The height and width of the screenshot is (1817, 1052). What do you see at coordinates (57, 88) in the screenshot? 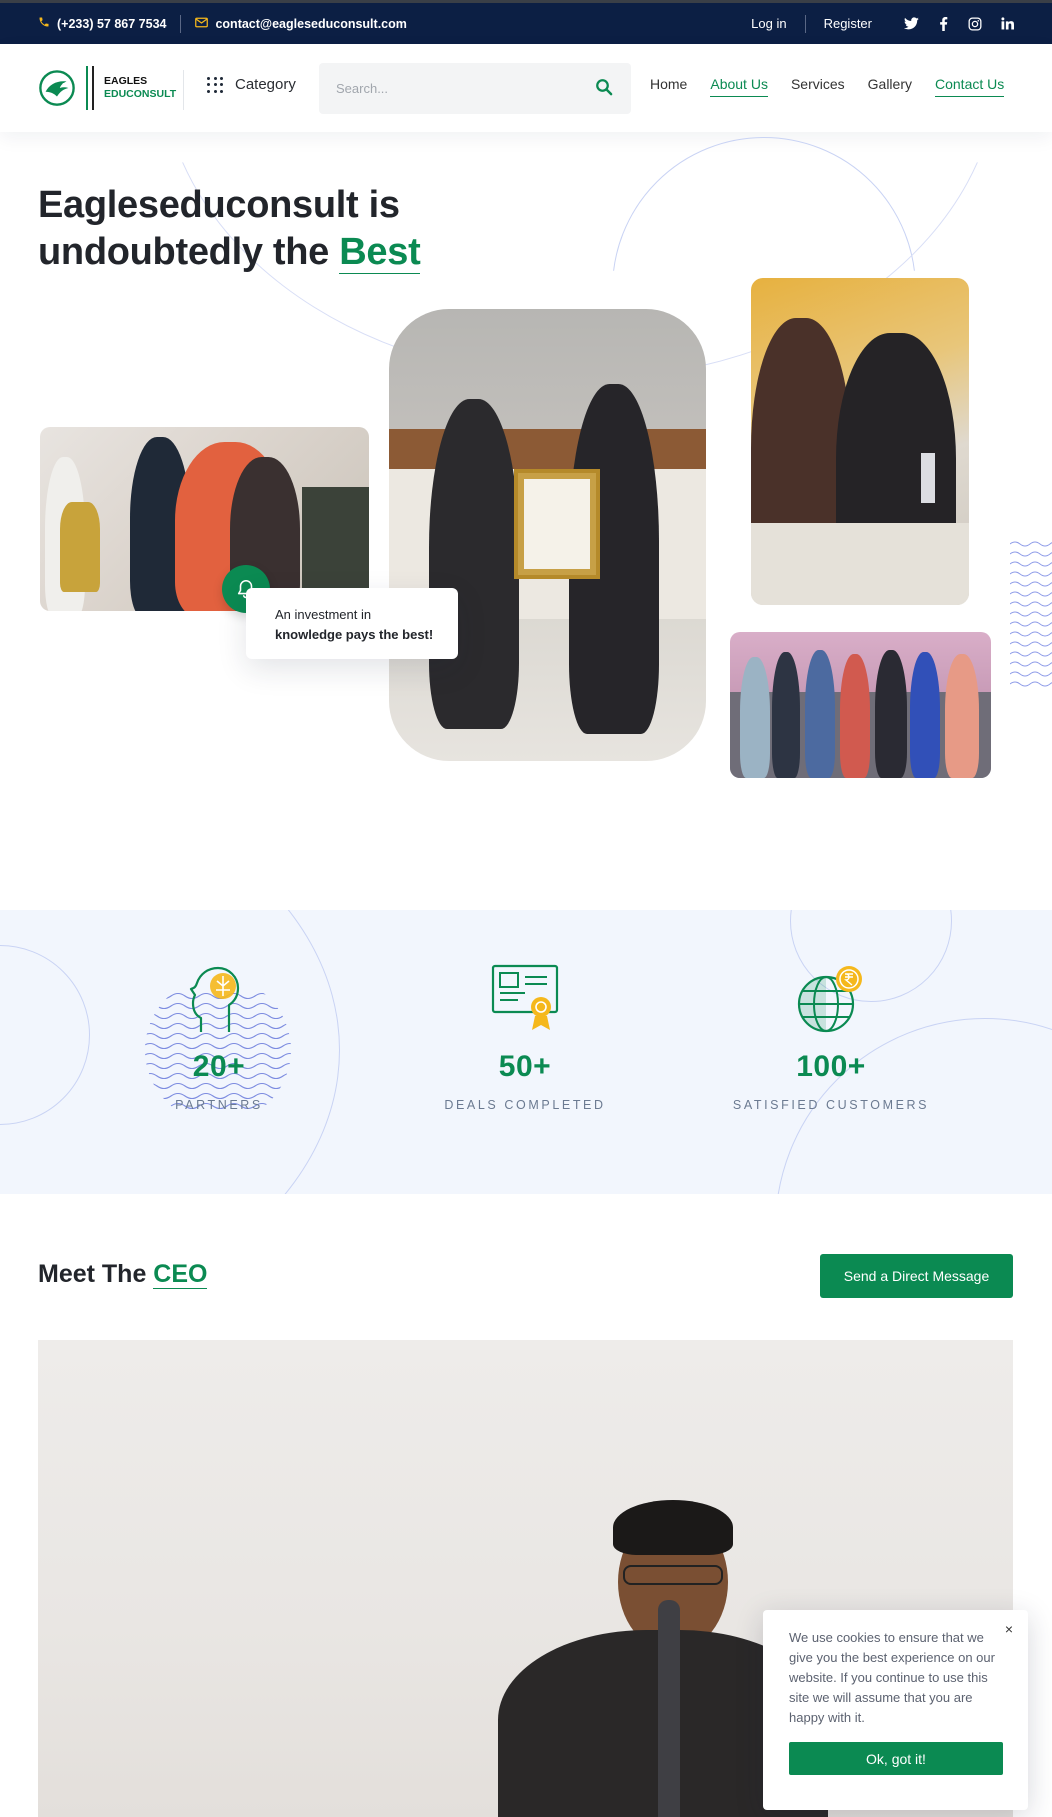
I see `eagle-logo-icon` at bounding box center [57, 88].